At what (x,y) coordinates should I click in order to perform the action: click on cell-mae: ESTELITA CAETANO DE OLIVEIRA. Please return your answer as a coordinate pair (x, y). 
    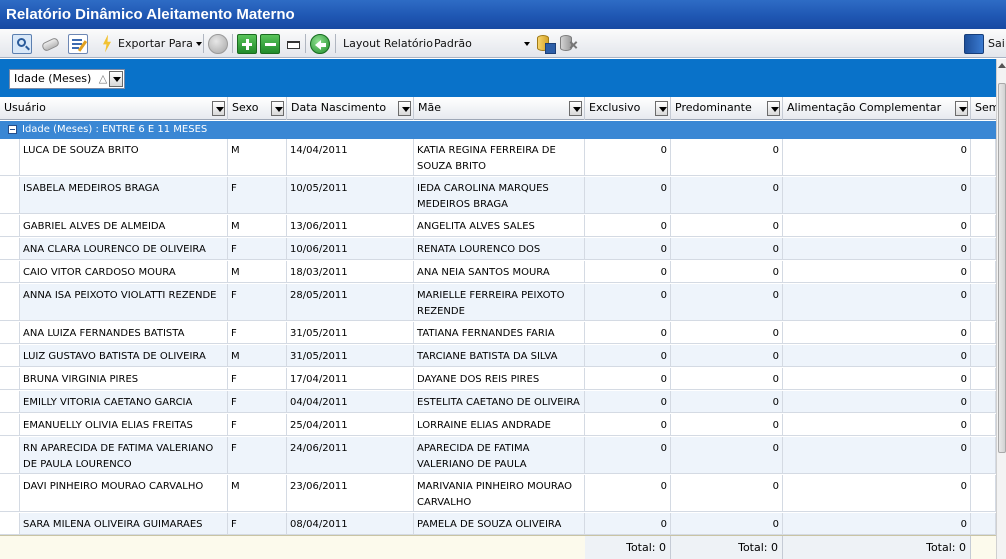
    Looking at the image, I should click on (499, 401).